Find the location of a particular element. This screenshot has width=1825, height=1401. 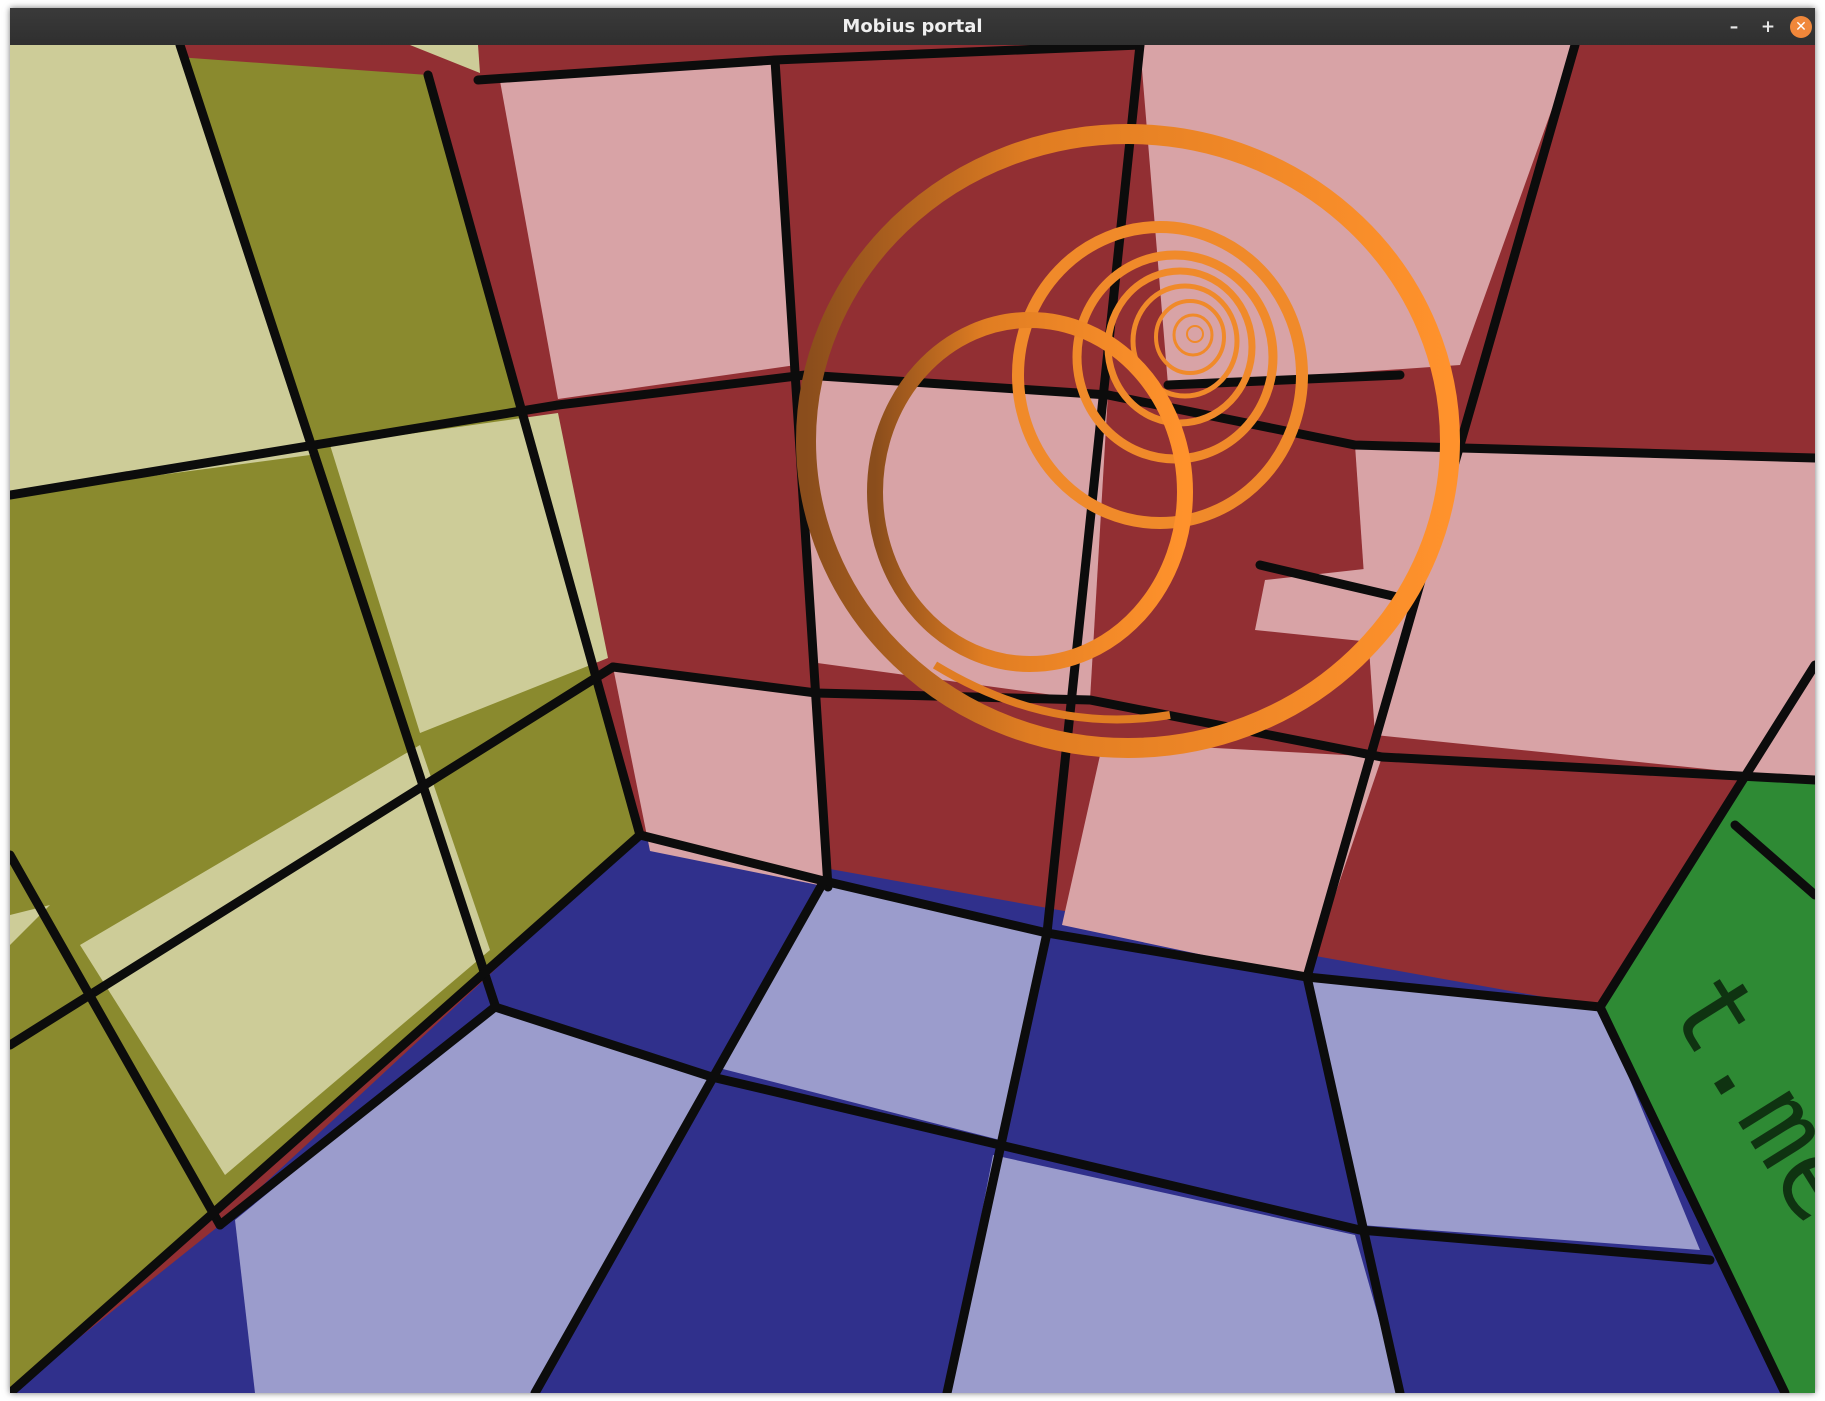

minimize-button: – is located at coordinates (1734, 27).